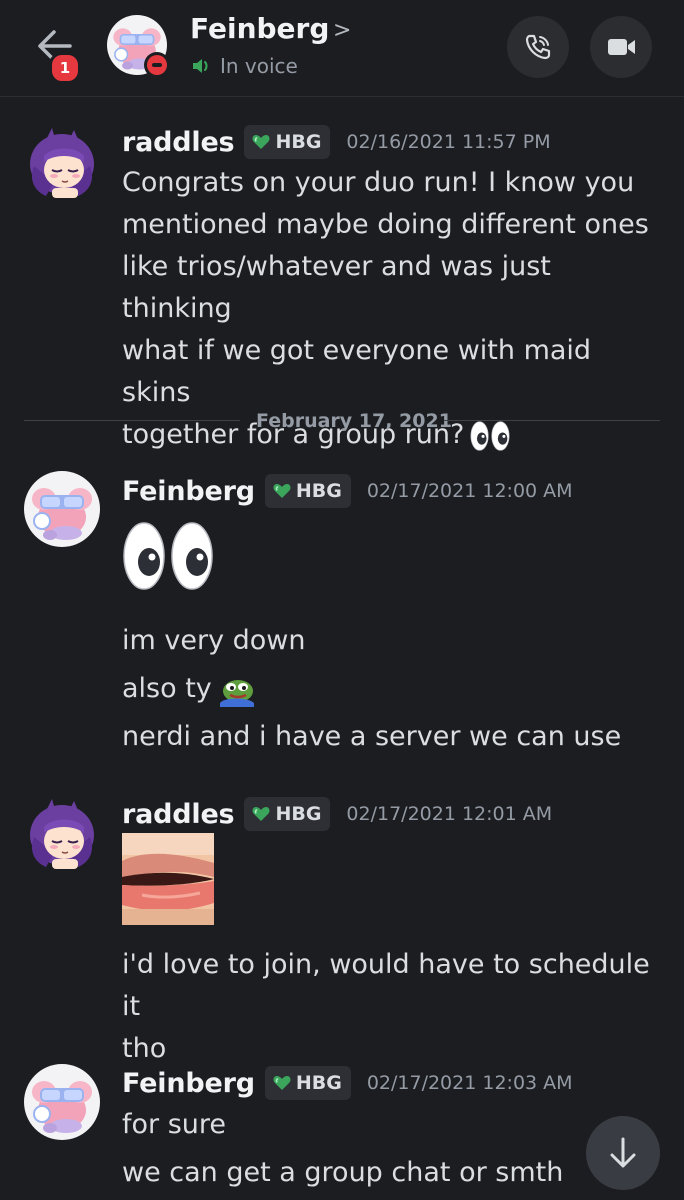 Image resolution: width=684 pixels, height=1200 pixels. I want to click on voice-status: In voice, so click(259, 66).